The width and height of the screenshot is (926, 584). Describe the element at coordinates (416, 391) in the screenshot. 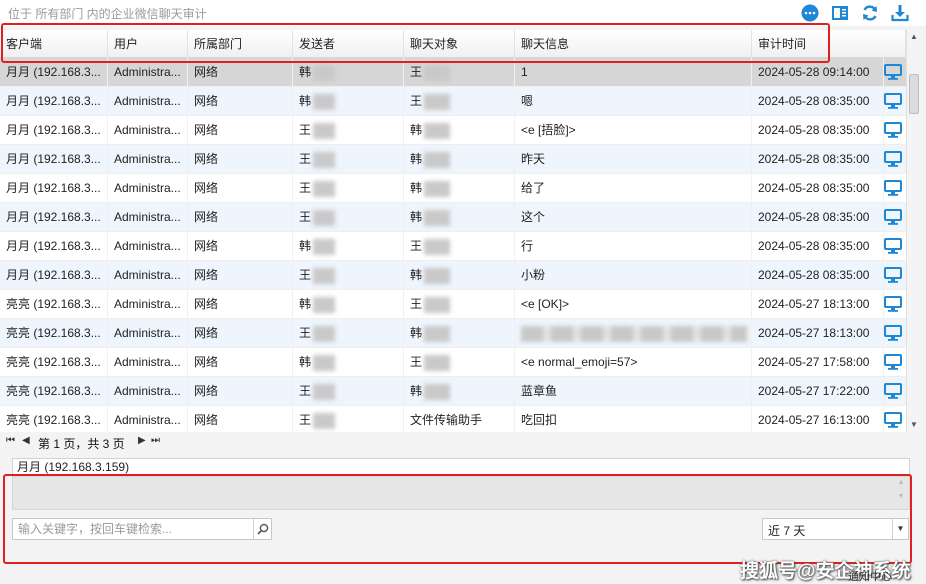

I see `target-text: 韩` at that location.